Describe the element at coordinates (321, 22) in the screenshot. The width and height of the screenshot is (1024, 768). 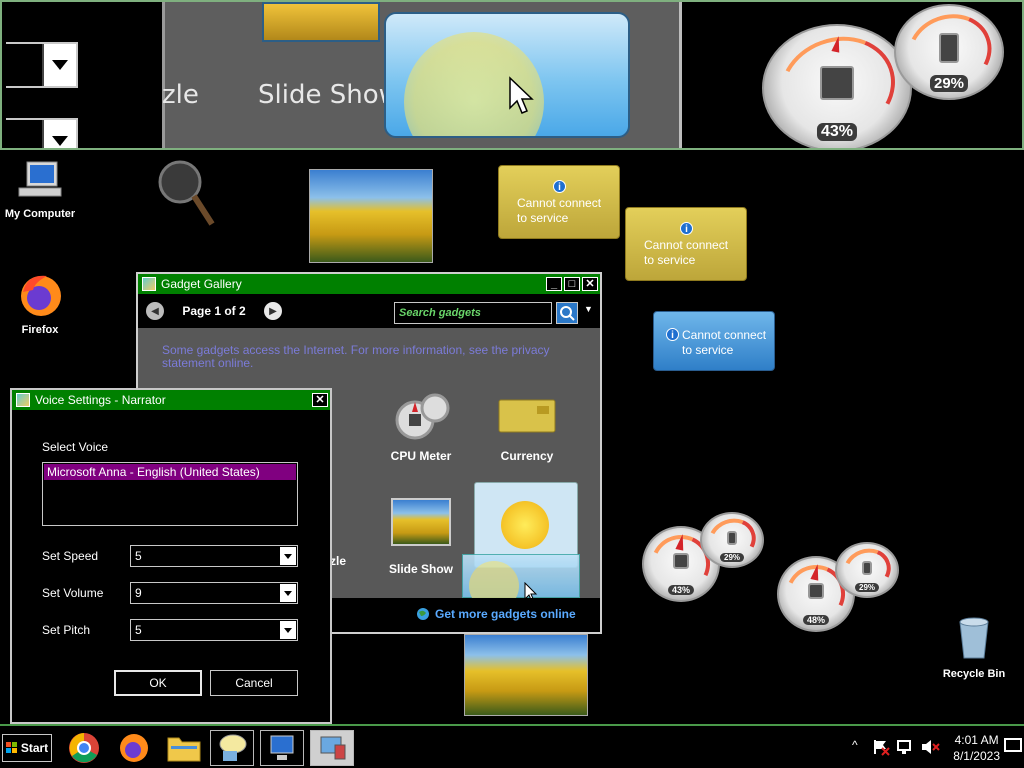
I see `magnified-tulip-thumb` at that location.